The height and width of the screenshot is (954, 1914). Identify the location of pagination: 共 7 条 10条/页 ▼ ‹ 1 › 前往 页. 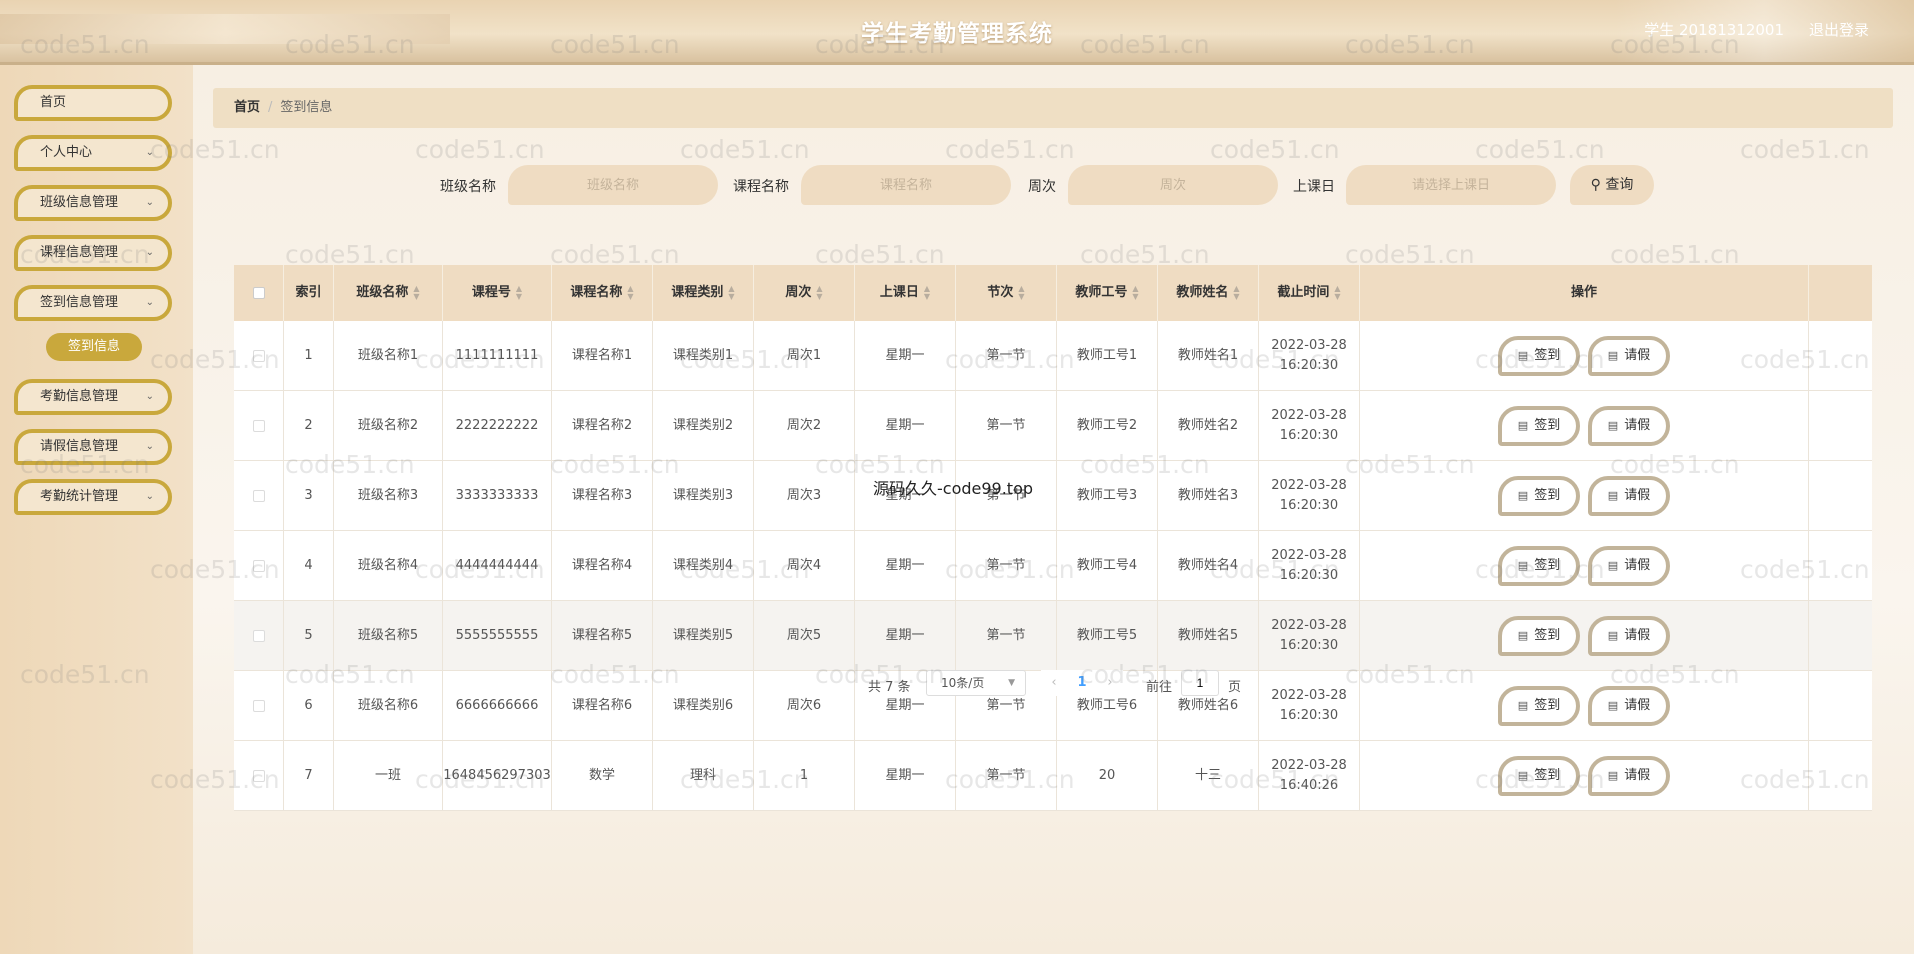
(1053, 685).